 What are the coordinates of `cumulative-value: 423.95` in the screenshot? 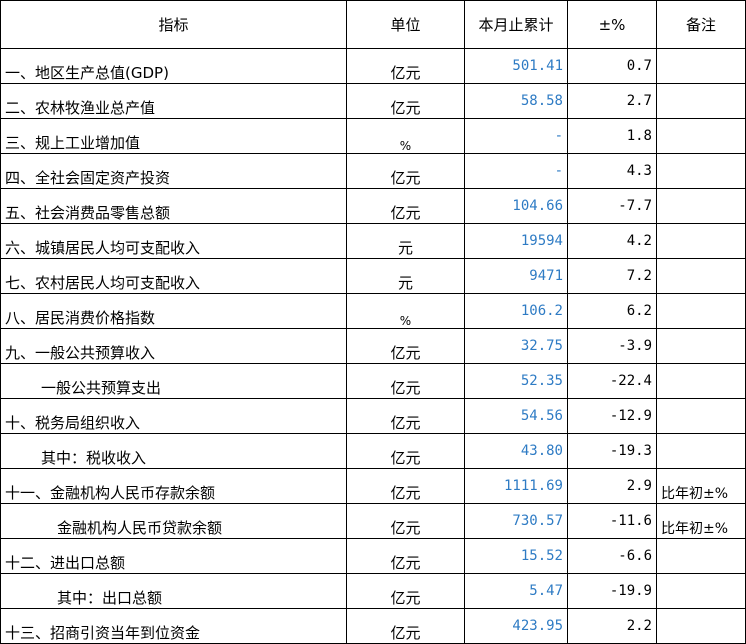 It's located at (516, 626).